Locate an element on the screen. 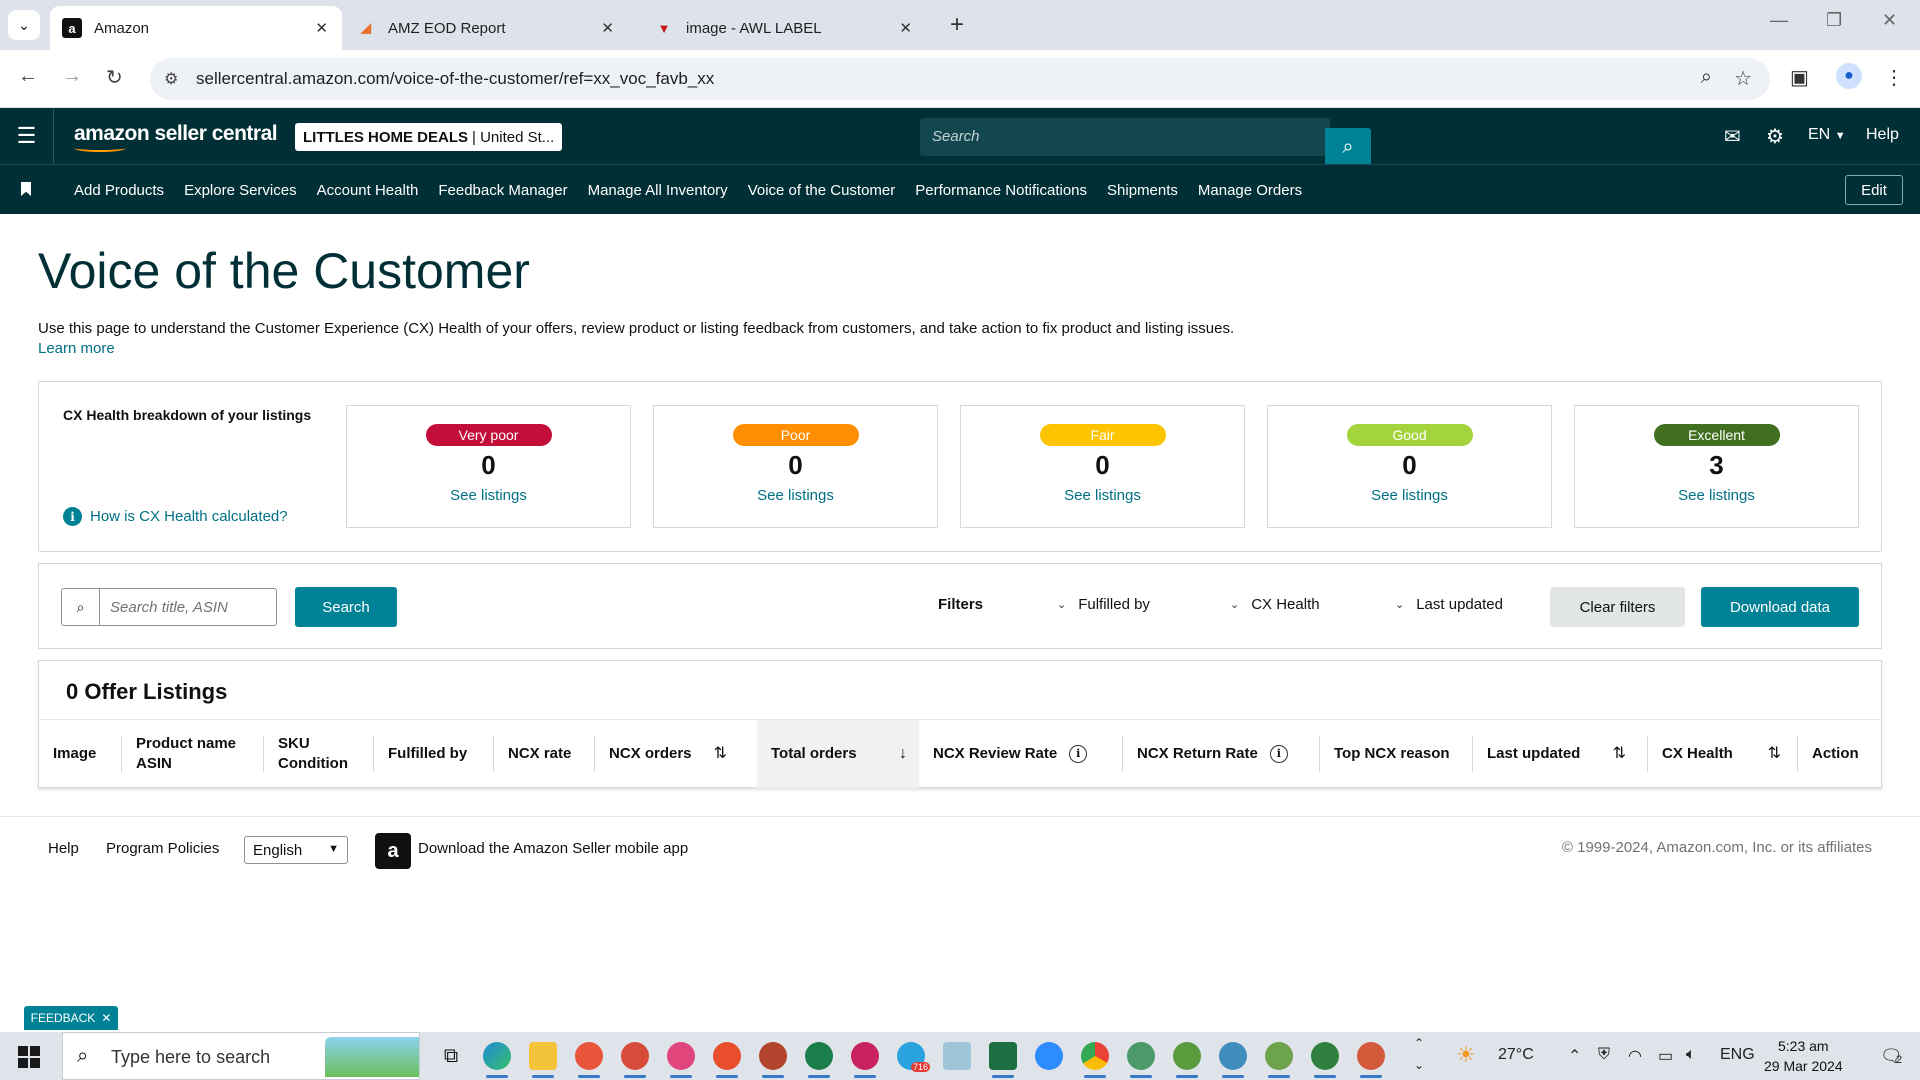 The width and height of the screenshot is (1920, 1080). listing-search-button: Search is located at coordinates (346, 607).